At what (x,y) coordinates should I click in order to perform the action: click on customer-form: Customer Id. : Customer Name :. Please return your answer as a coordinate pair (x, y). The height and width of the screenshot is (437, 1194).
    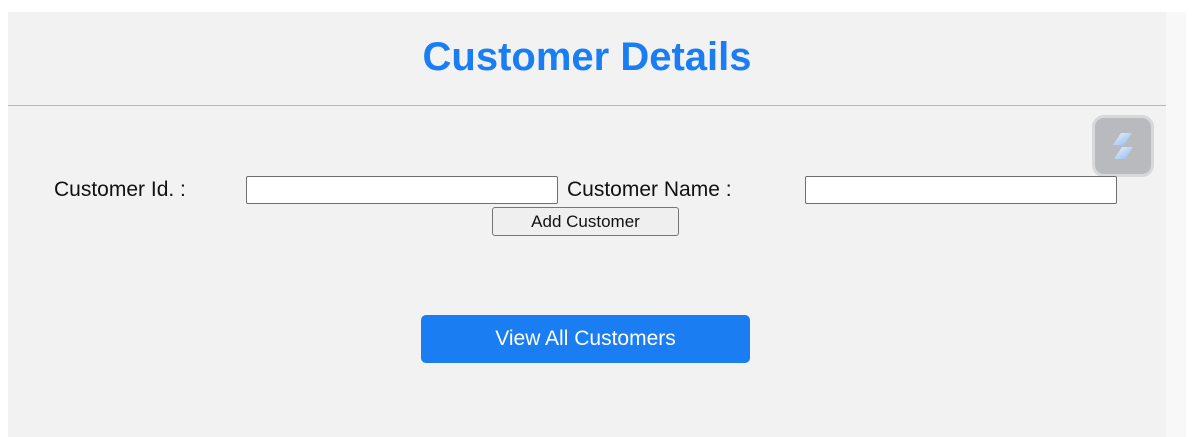
    Looking at the image, I should click on (587, 190).